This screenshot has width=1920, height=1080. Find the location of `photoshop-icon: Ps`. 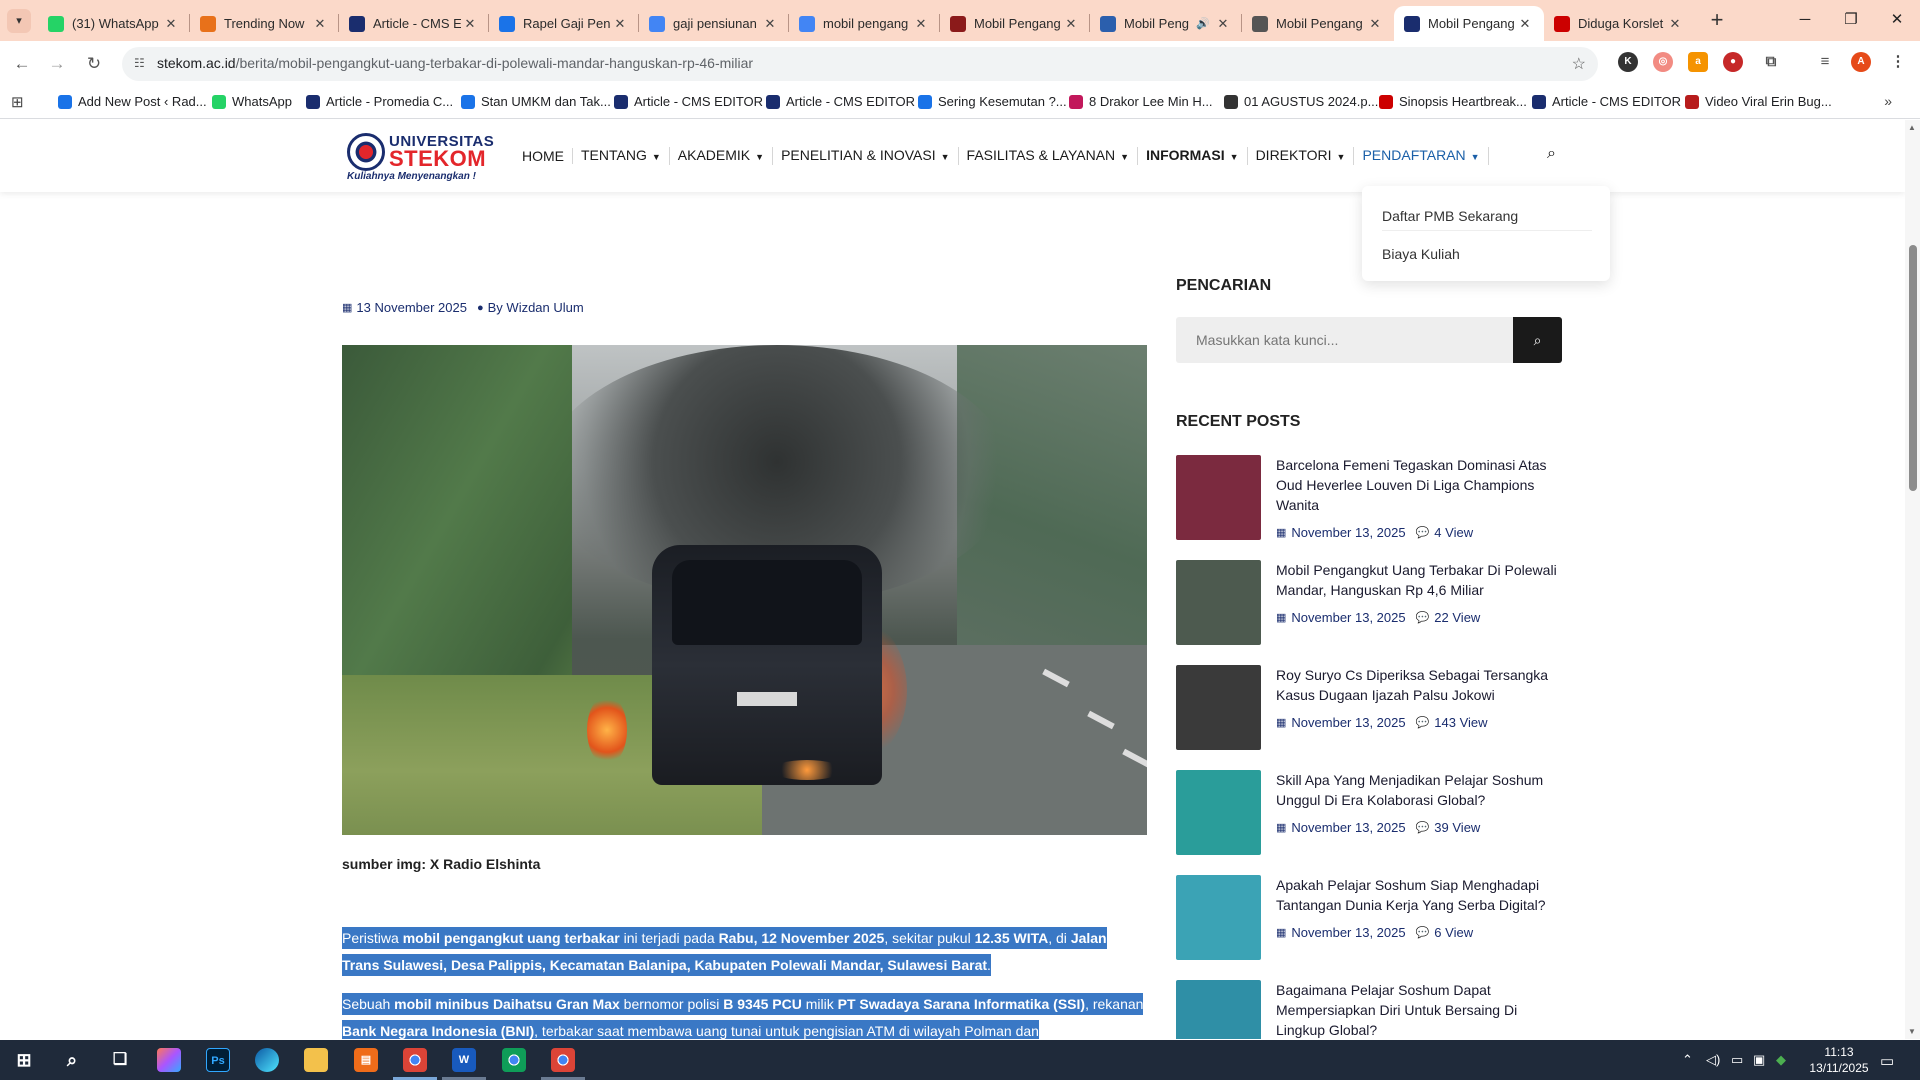

photoshop-icon: Ps is located at coordinates (218, 1060).